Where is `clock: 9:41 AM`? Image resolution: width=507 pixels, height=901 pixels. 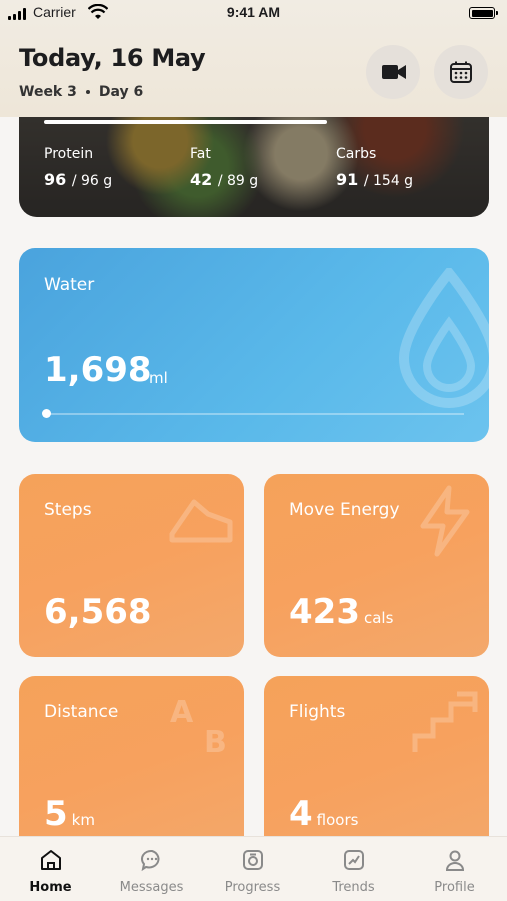 clock: 9:41 AM is located at coordinates (253, 12).